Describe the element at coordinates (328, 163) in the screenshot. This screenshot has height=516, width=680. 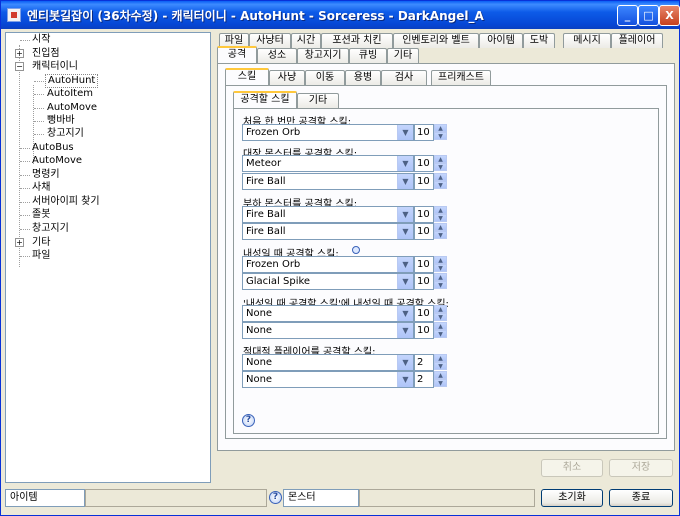
I see `skill-select: Meteor ▼` at that location.